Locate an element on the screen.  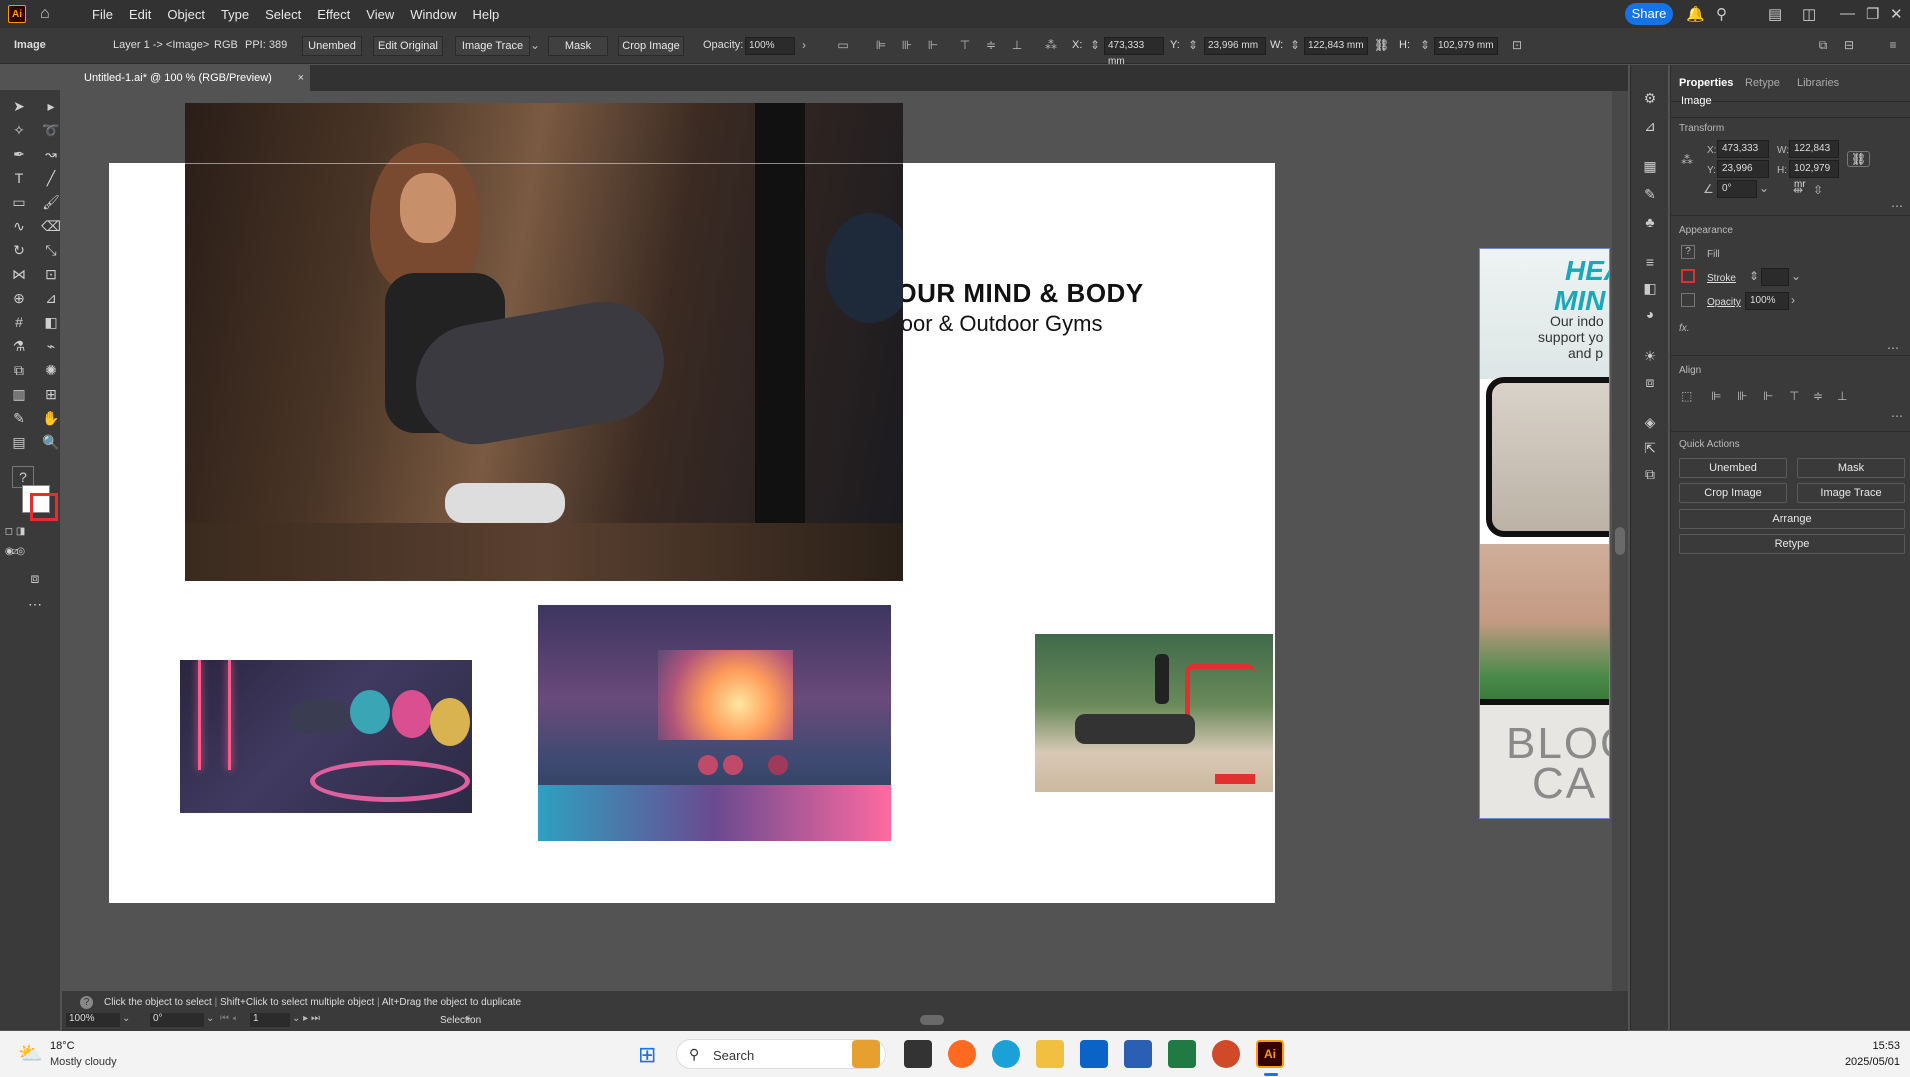
shape-builder-tool-icon: ⊕ is located at coordinates (19, 298).